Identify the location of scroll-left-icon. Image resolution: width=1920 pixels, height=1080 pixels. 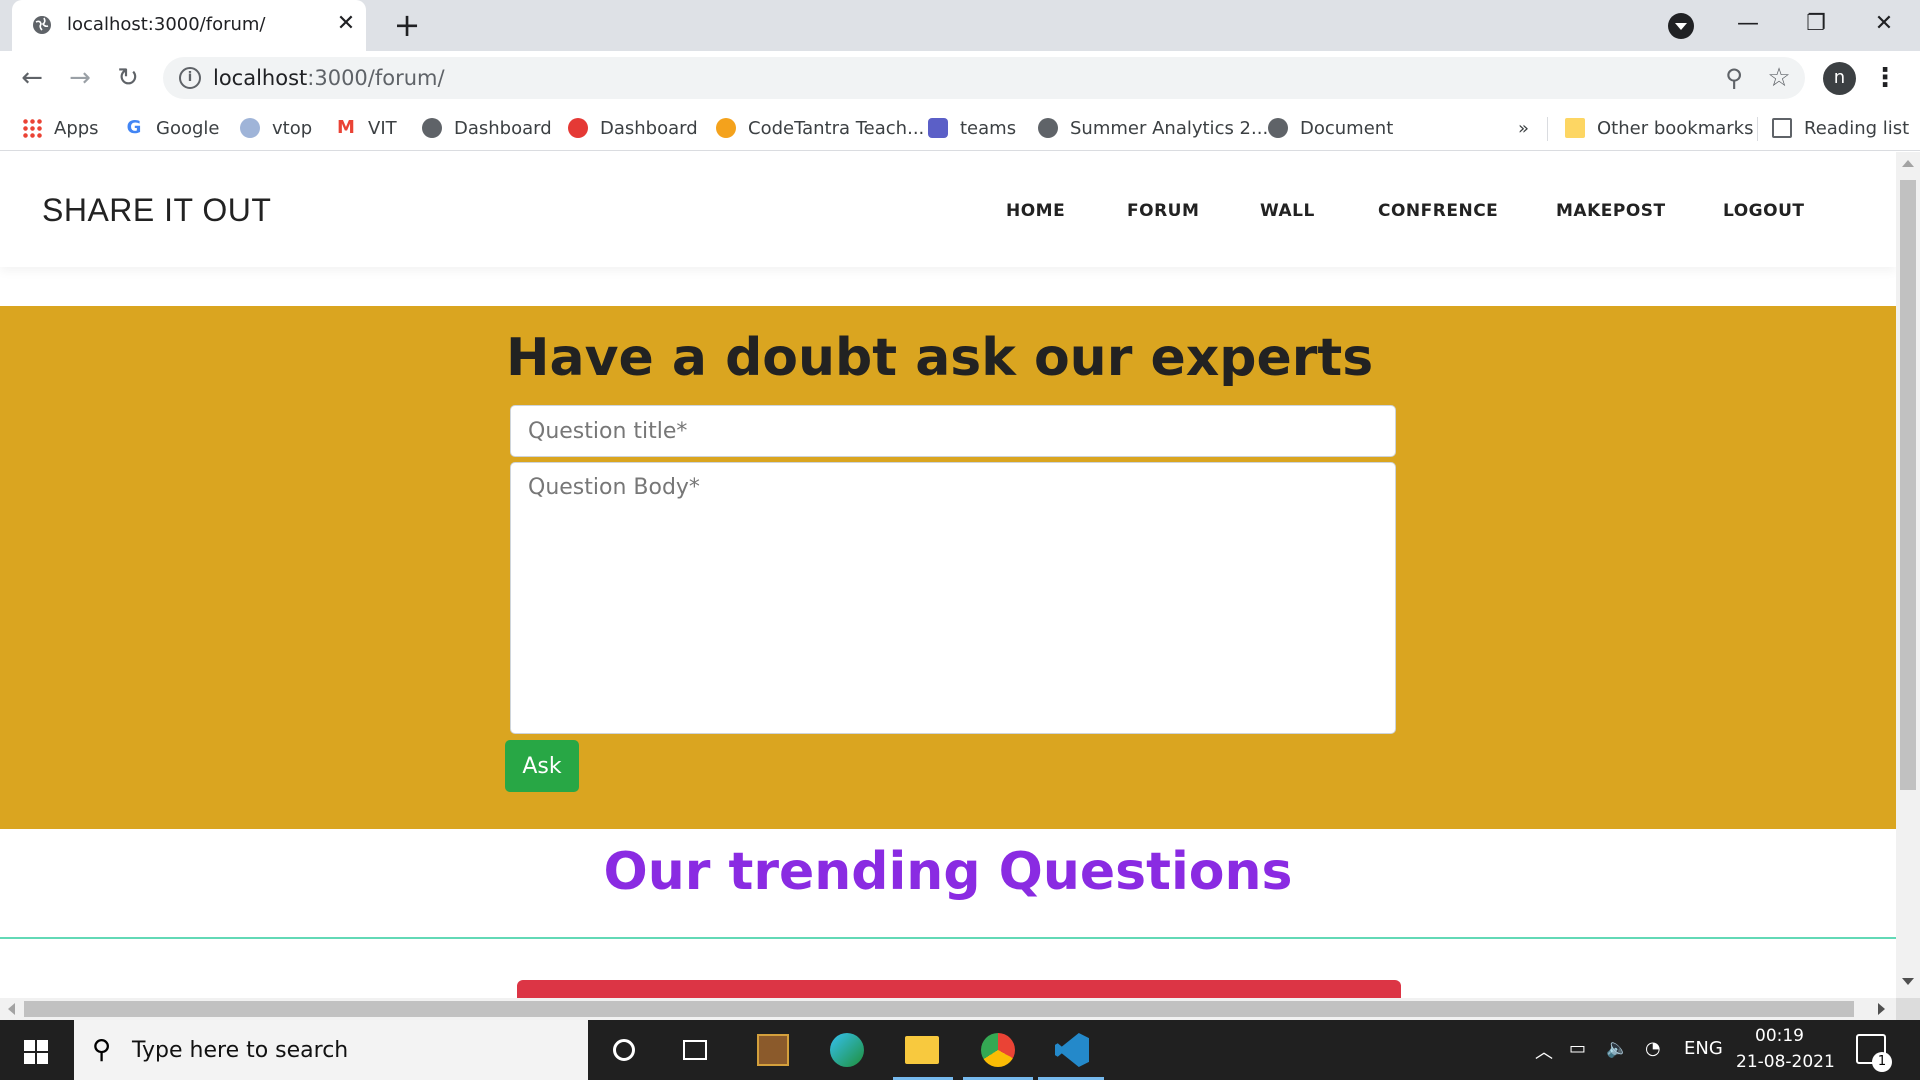
(11, 1009).